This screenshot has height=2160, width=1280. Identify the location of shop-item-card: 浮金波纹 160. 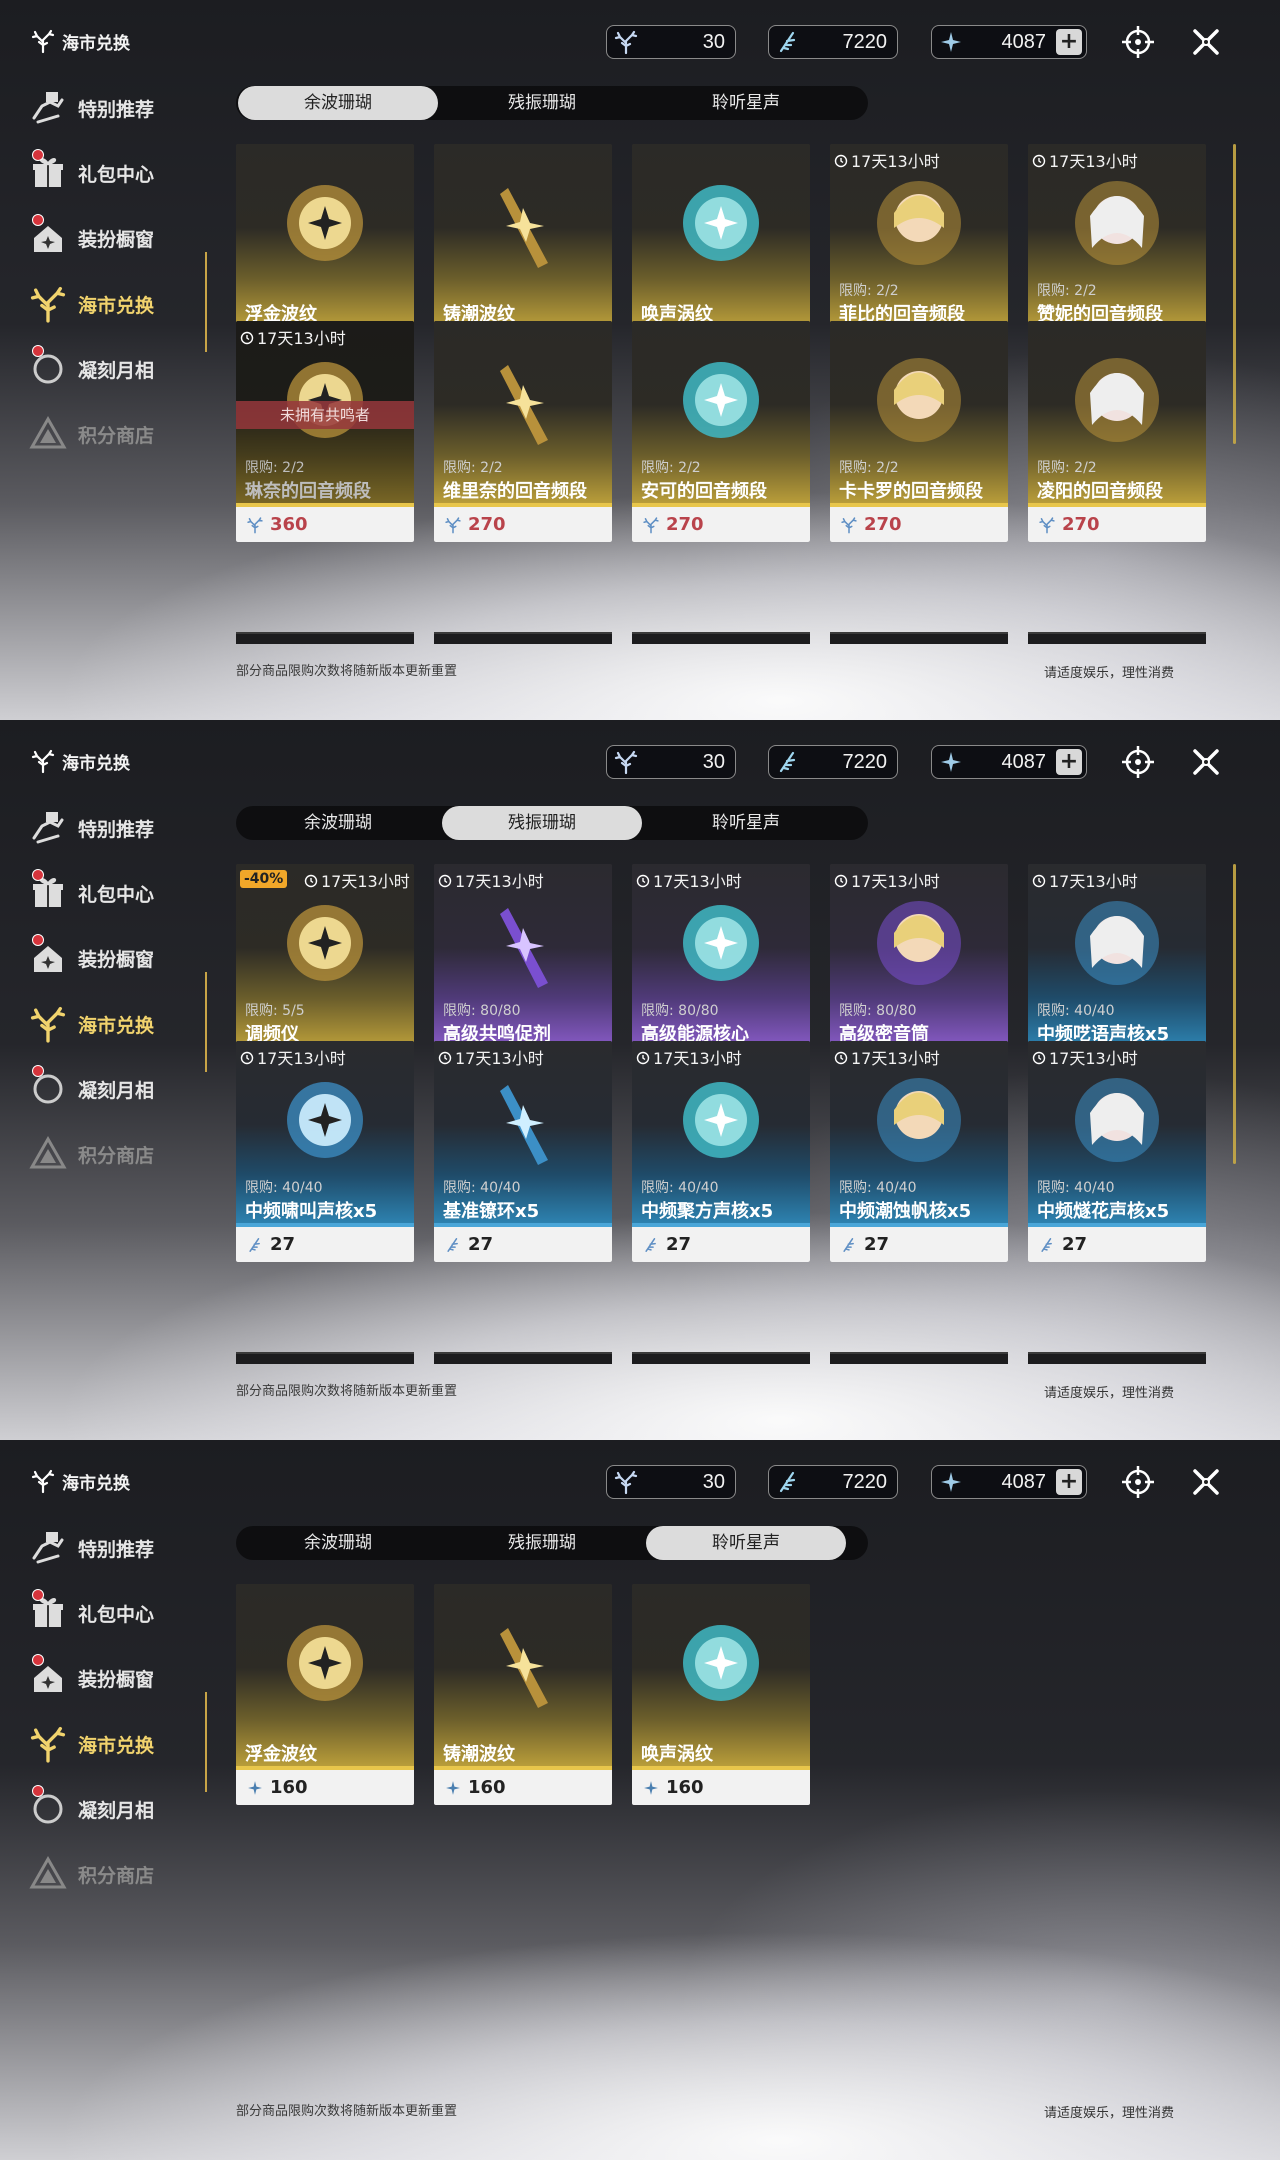
(325, 1694).